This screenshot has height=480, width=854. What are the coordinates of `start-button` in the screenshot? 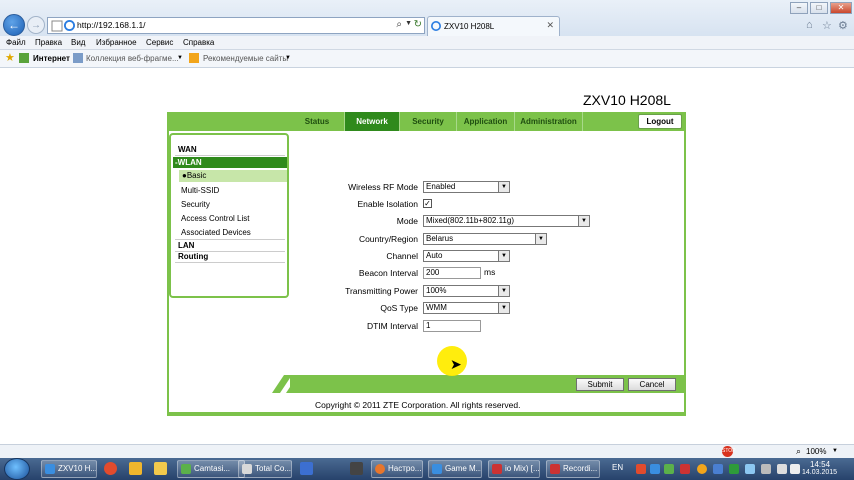 It's located at (17, 469).